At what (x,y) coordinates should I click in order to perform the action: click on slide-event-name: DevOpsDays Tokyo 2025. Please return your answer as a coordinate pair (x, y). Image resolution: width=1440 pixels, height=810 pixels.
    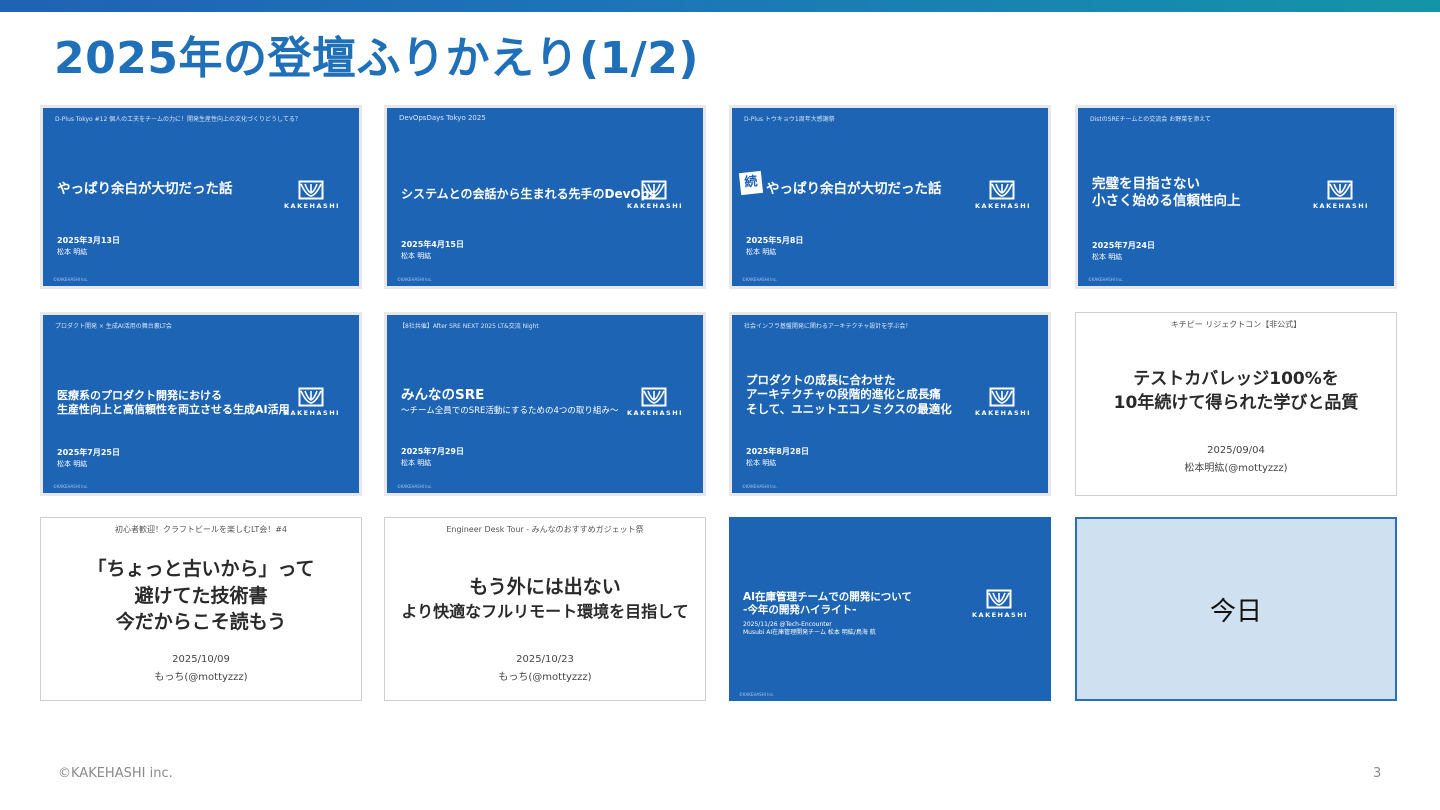
    Looking at the image, I should click on (442, 118).